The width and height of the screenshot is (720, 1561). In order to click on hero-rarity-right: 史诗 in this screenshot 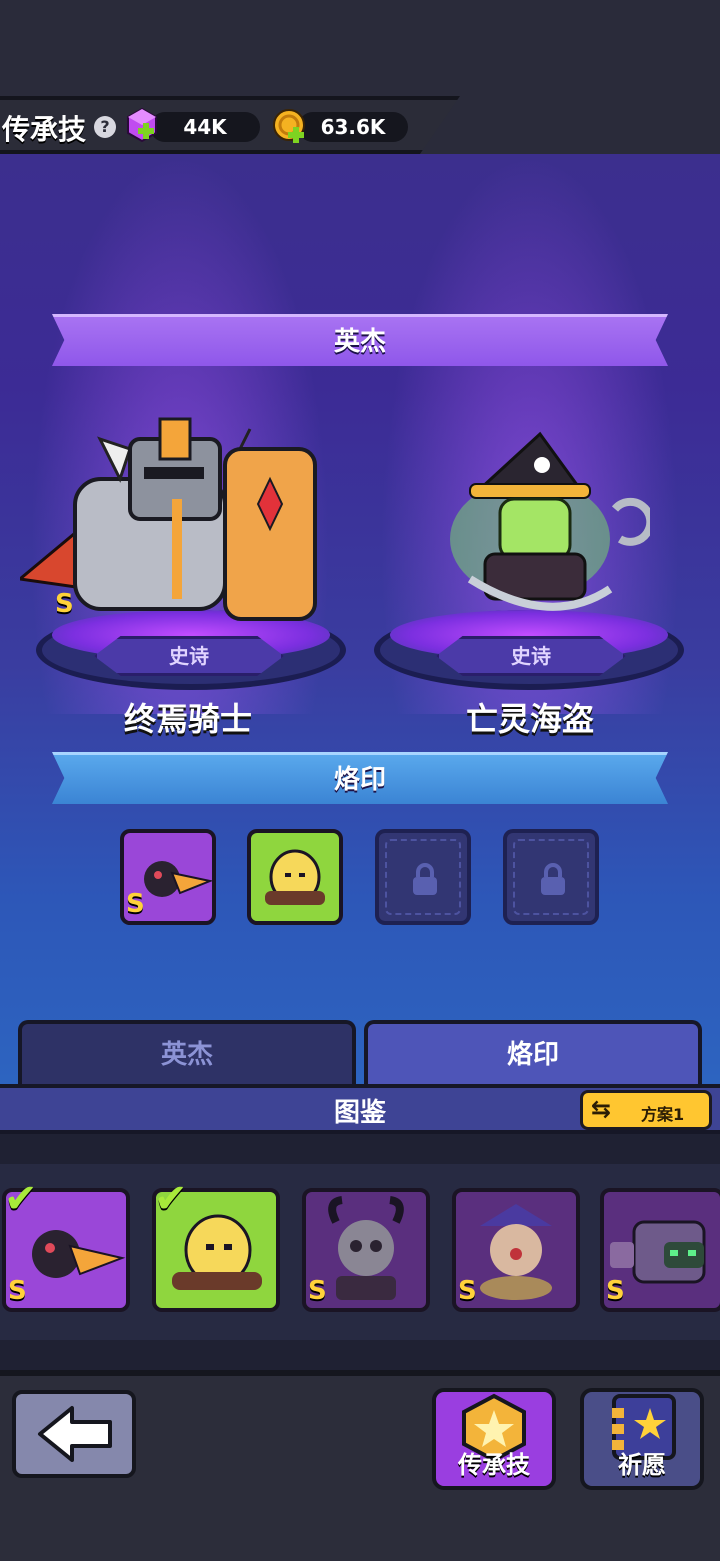, I will do `click(531, 656)`.